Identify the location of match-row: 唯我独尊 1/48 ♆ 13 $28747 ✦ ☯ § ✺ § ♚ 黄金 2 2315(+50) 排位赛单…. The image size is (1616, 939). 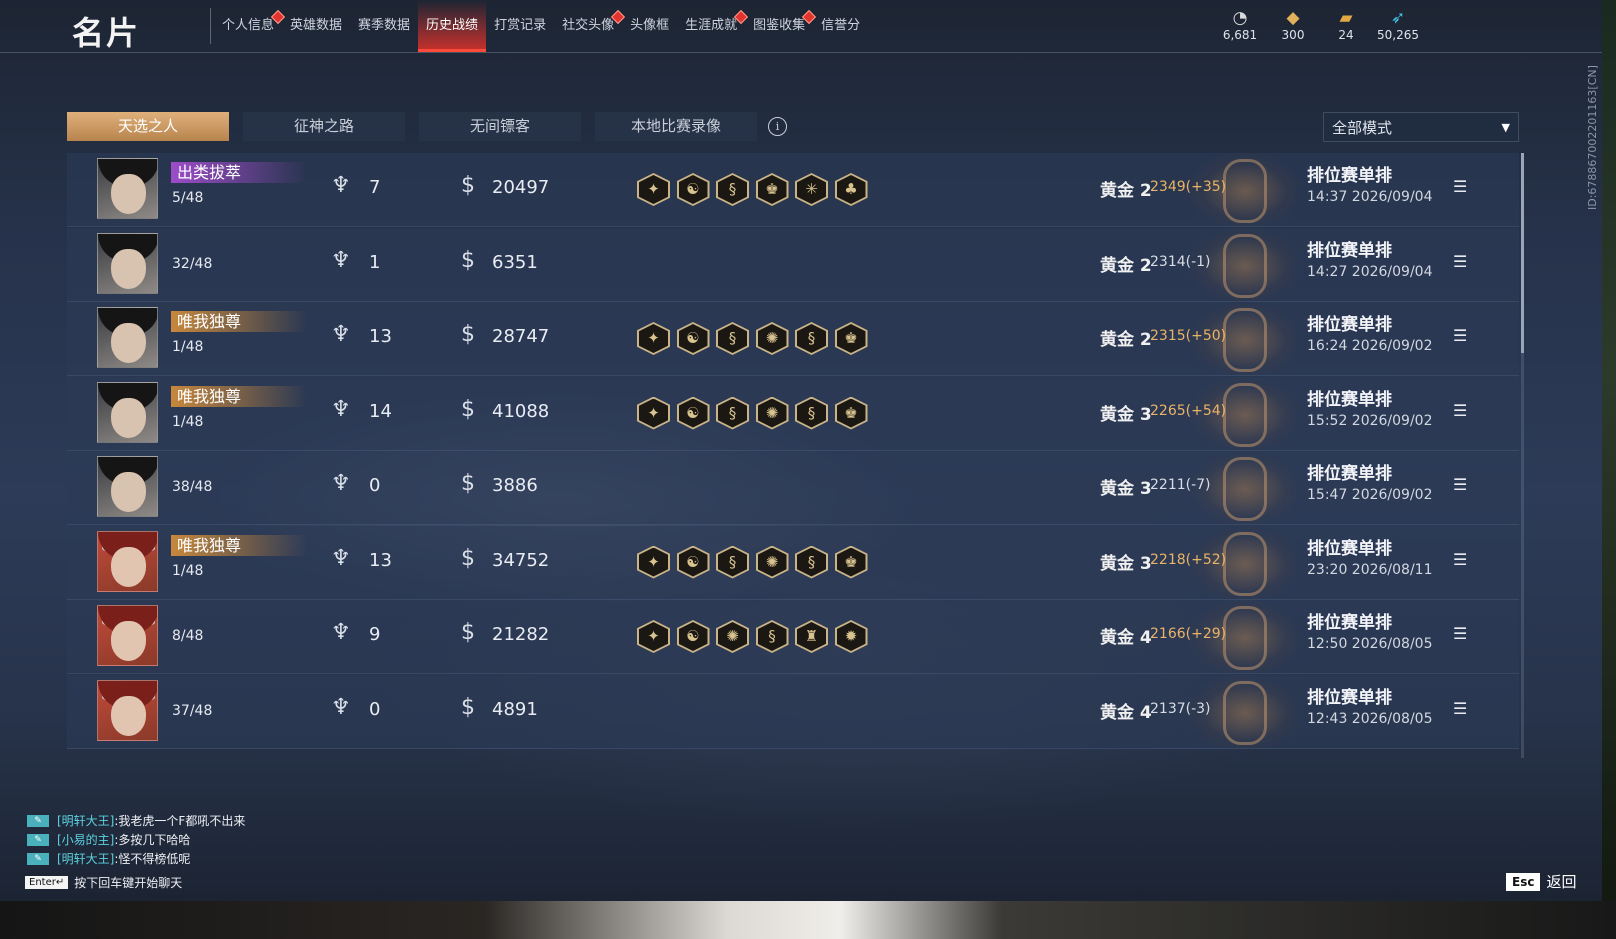
(793, 339).